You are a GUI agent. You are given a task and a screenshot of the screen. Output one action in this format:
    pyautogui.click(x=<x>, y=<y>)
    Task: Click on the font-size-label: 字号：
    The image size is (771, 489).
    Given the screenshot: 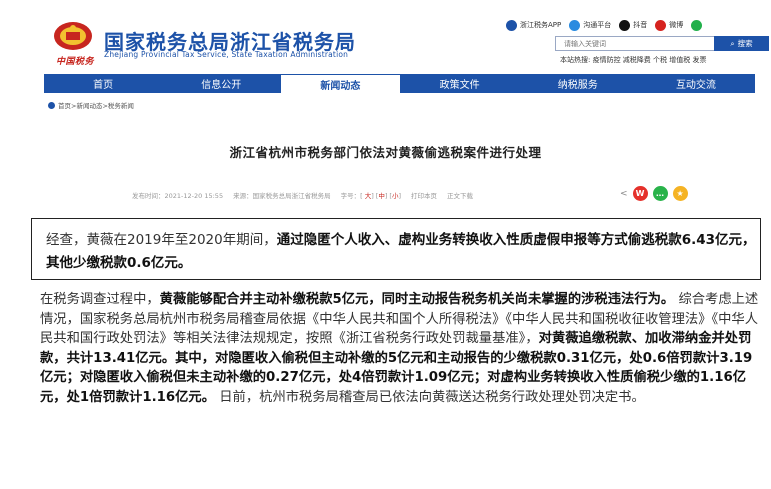 What is the action you would take?
    pyautogui.click(x=350, y=196)
    